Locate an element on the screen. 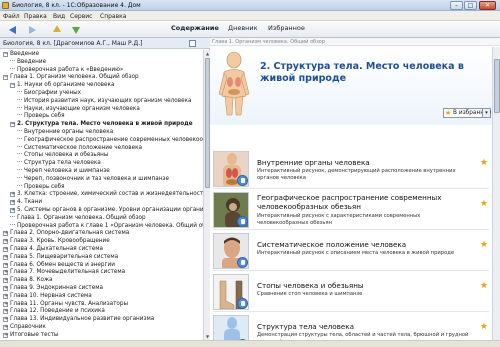  pin-icon is located at coordinates (192, 43).